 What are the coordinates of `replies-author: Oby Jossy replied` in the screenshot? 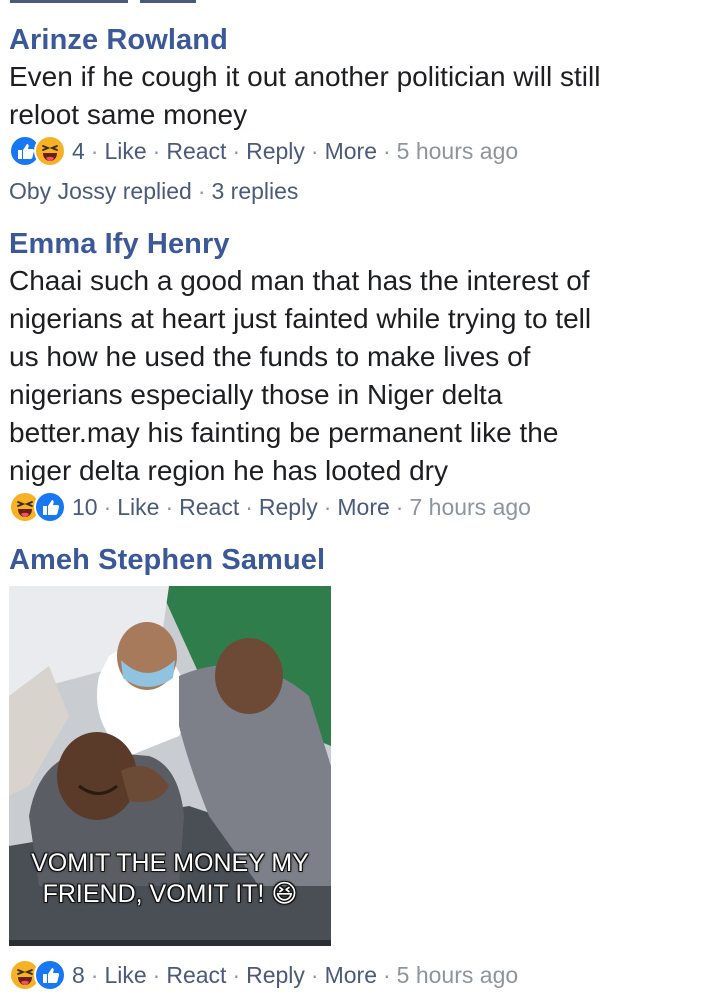 It's located at (100, 191).